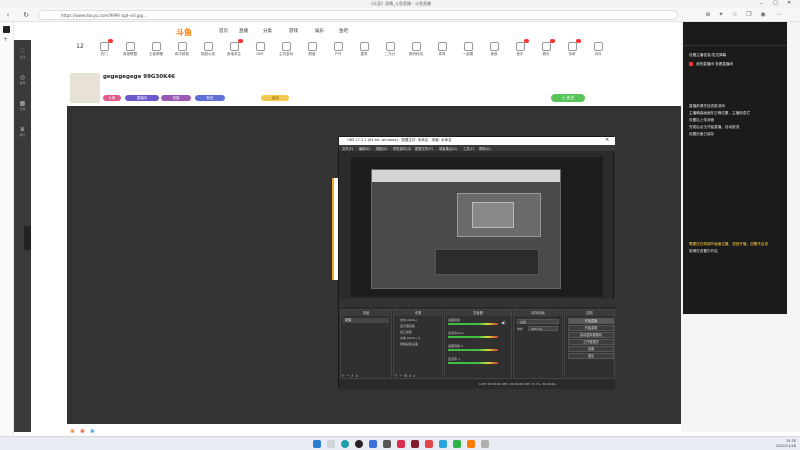  I want to click on category-item: 体育, so click(442, 49).